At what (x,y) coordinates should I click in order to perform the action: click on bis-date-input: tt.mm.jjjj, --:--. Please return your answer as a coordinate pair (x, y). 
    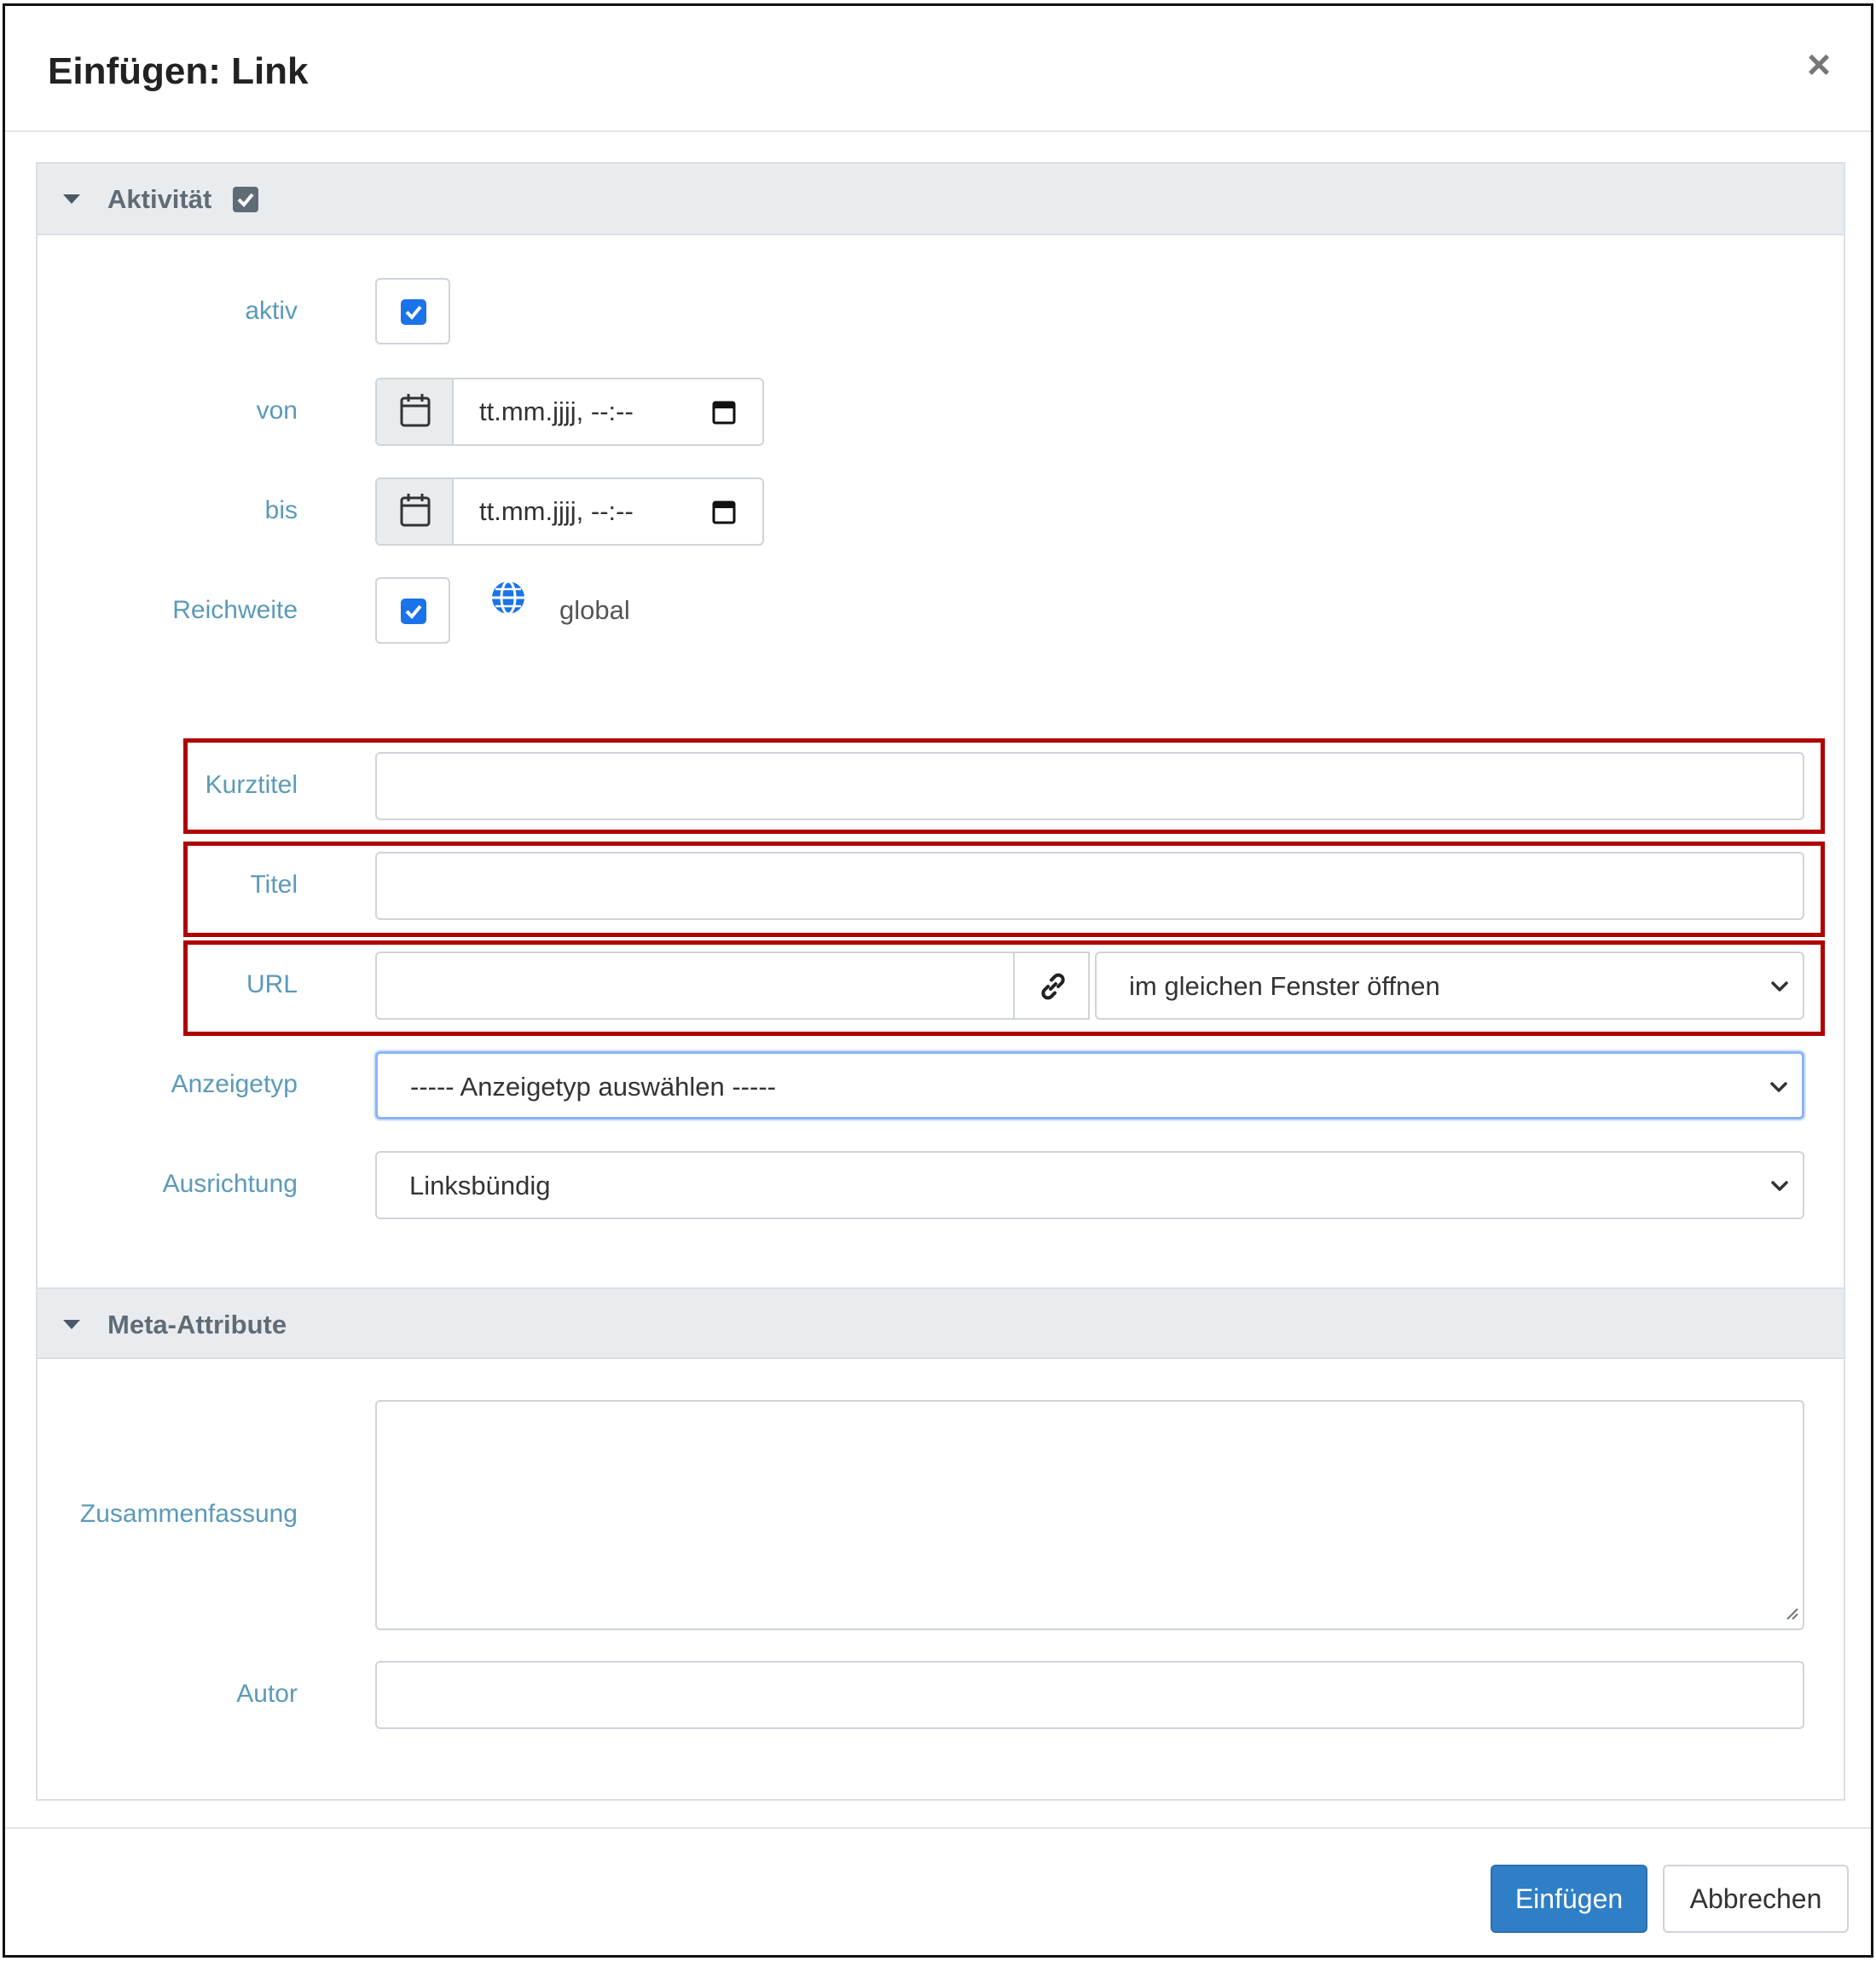
    Looking at the image, I should click on (570, 511).